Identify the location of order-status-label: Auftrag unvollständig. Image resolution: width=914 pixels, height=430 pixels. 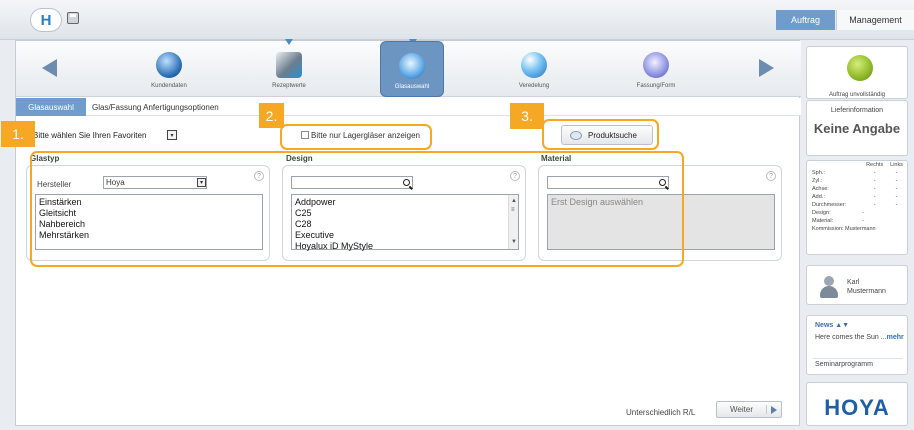
(857, 95).